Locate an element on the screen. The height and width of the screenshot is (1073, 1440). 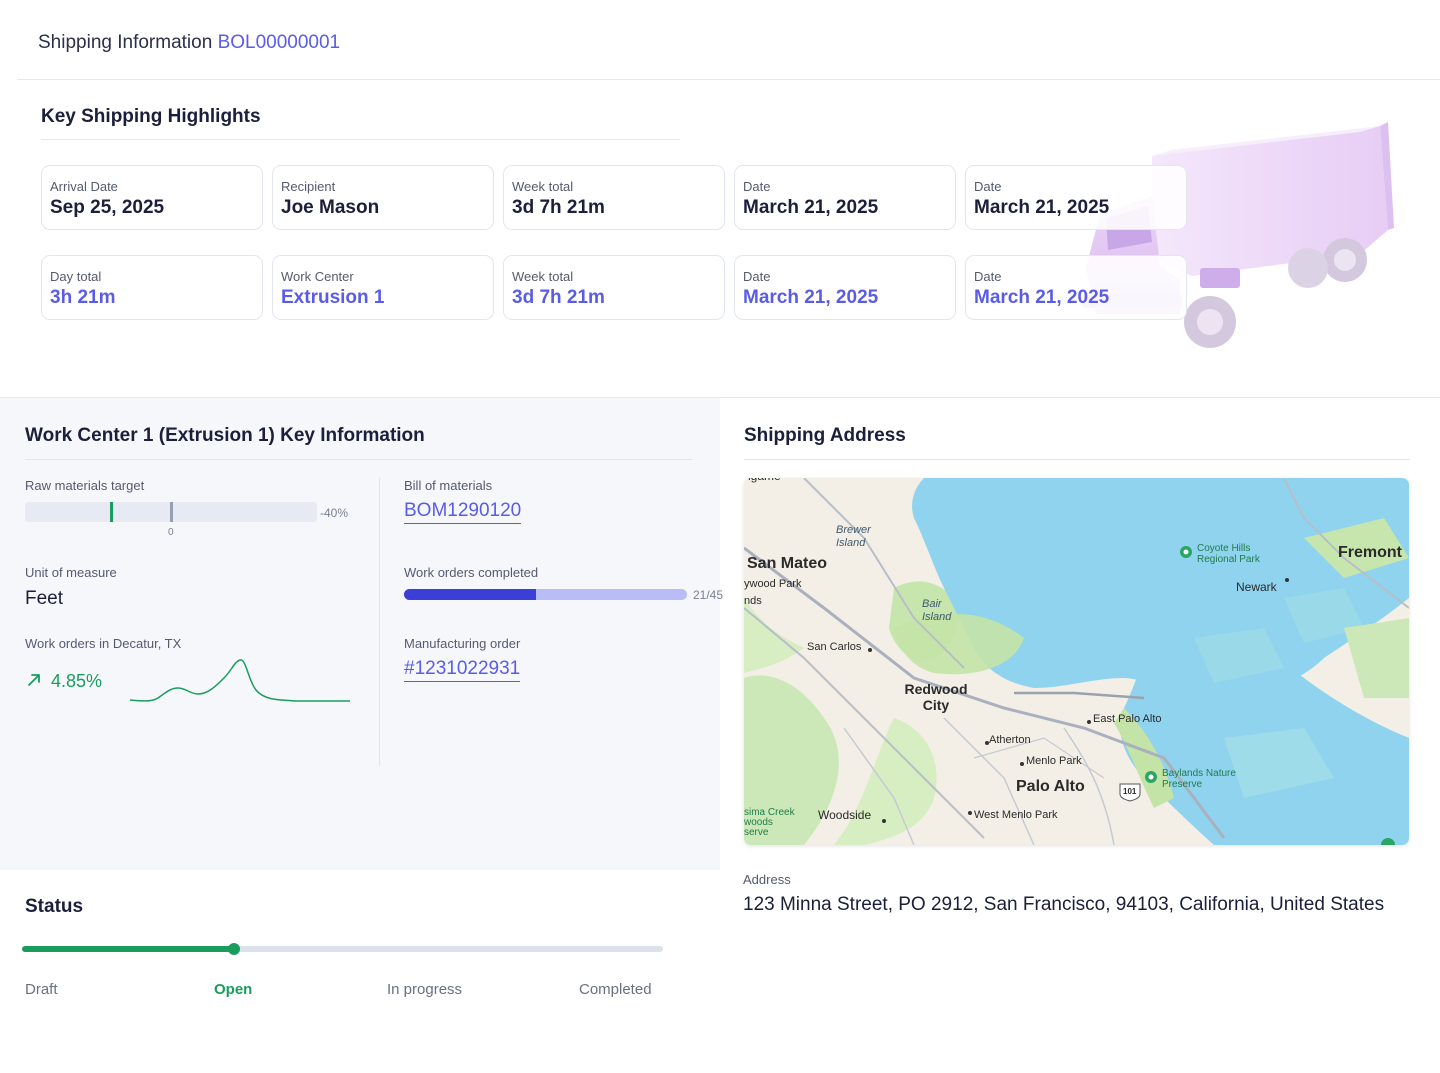
bill-of-materials-label: Bill of materials is located at coordinates (448, 485).